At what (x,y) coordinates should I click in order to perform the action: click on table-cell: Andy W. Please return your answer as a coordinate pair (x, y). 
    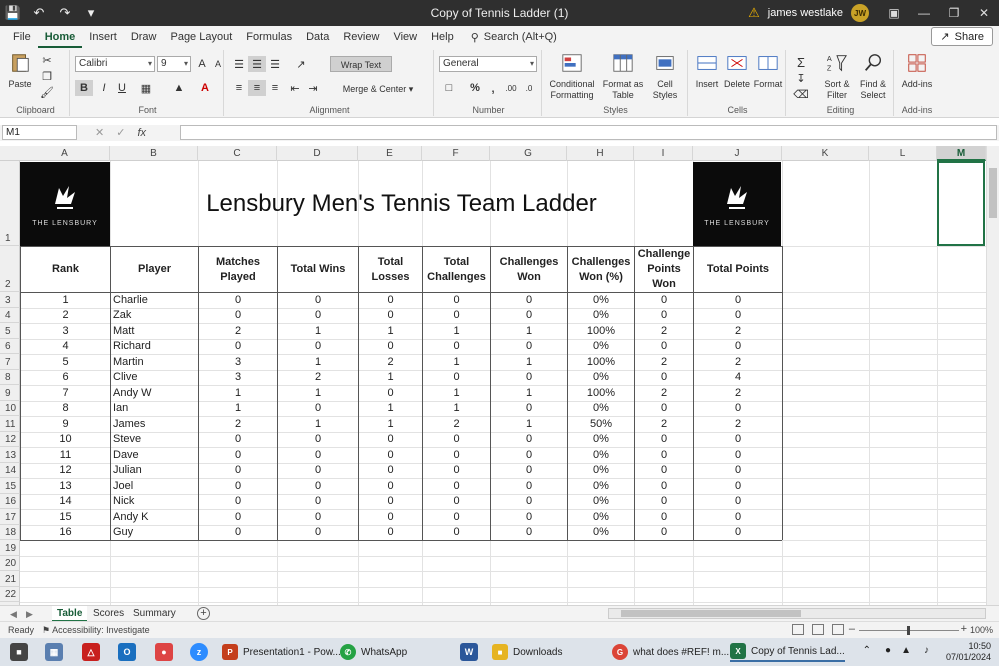
    Looking at the image, I should click on (154, 393).